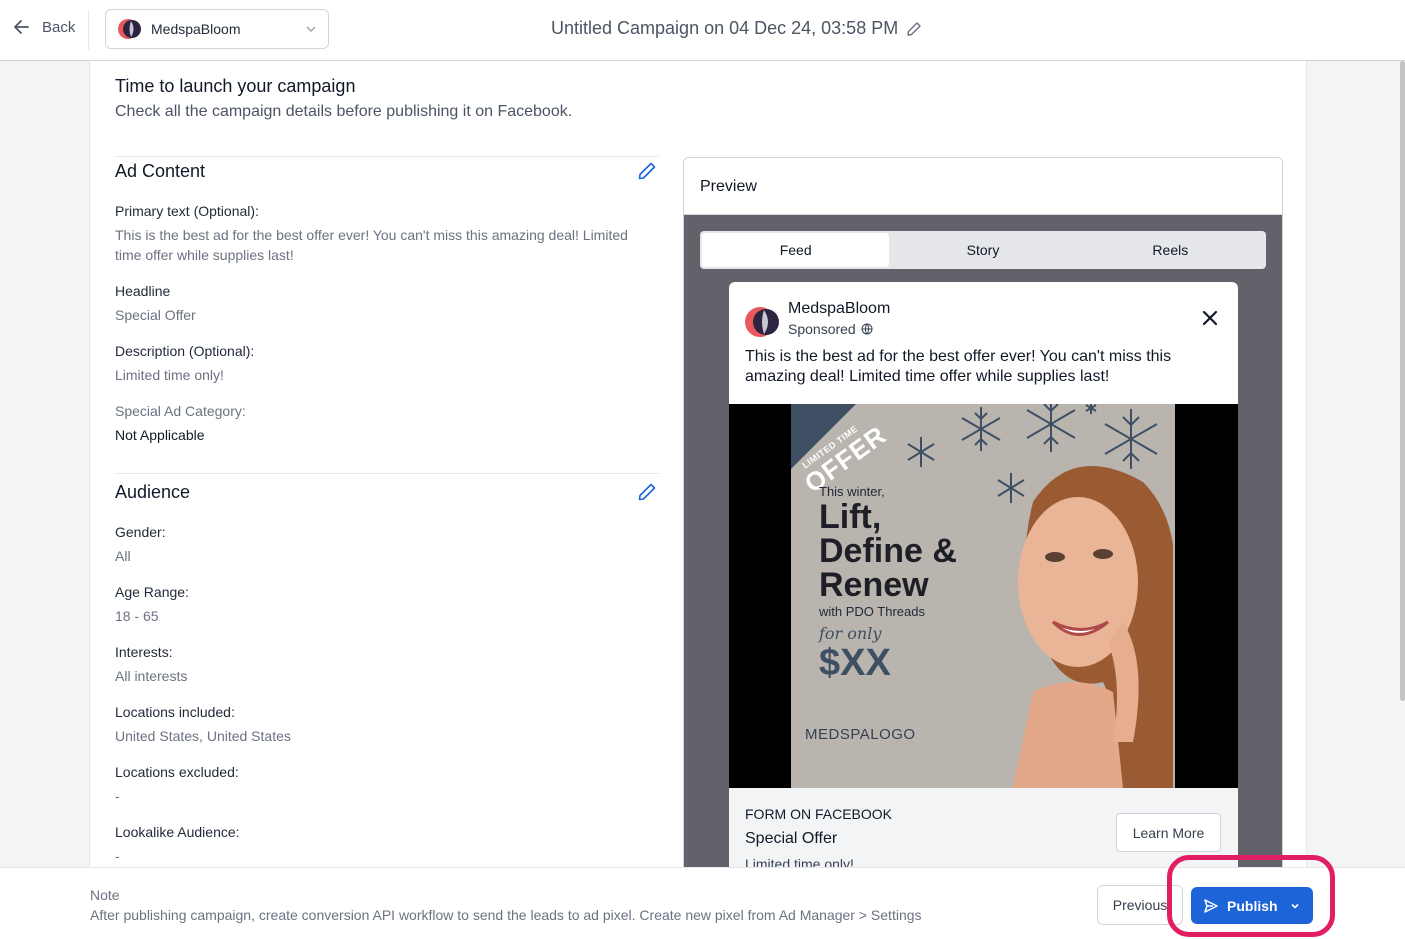 The width and height of the screenshot is (1405, 939). Describe the element at coordinates (311, 29) in the screenshot. I see `chevron-down-icon` at that location.